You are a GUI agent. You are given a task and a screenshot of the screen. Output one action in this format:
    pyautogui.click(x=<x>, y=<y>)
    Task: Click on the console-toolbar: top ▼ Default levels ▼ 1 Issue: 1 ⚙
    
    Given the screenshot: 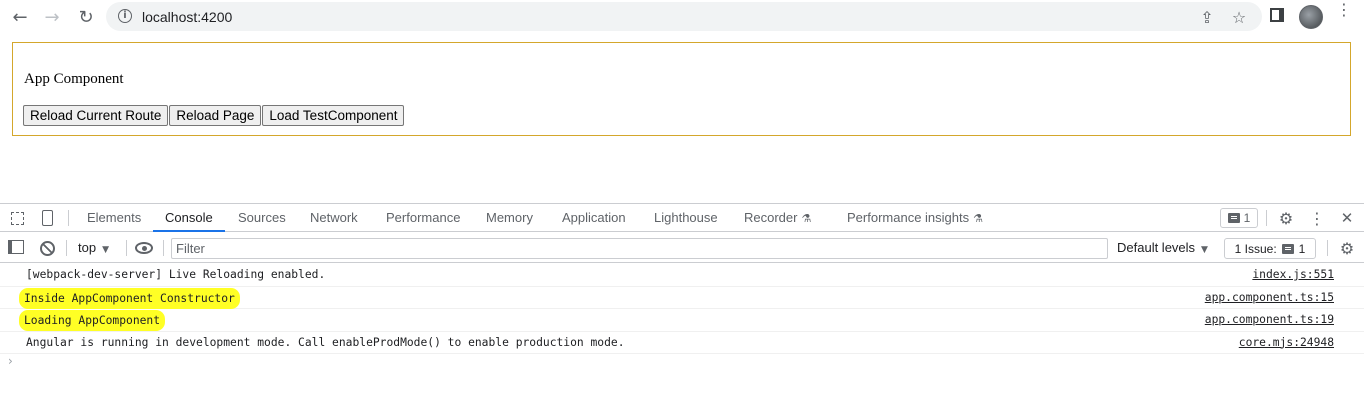 What is the action you would take?
    pyautogui.click(x=682, y=248)
    